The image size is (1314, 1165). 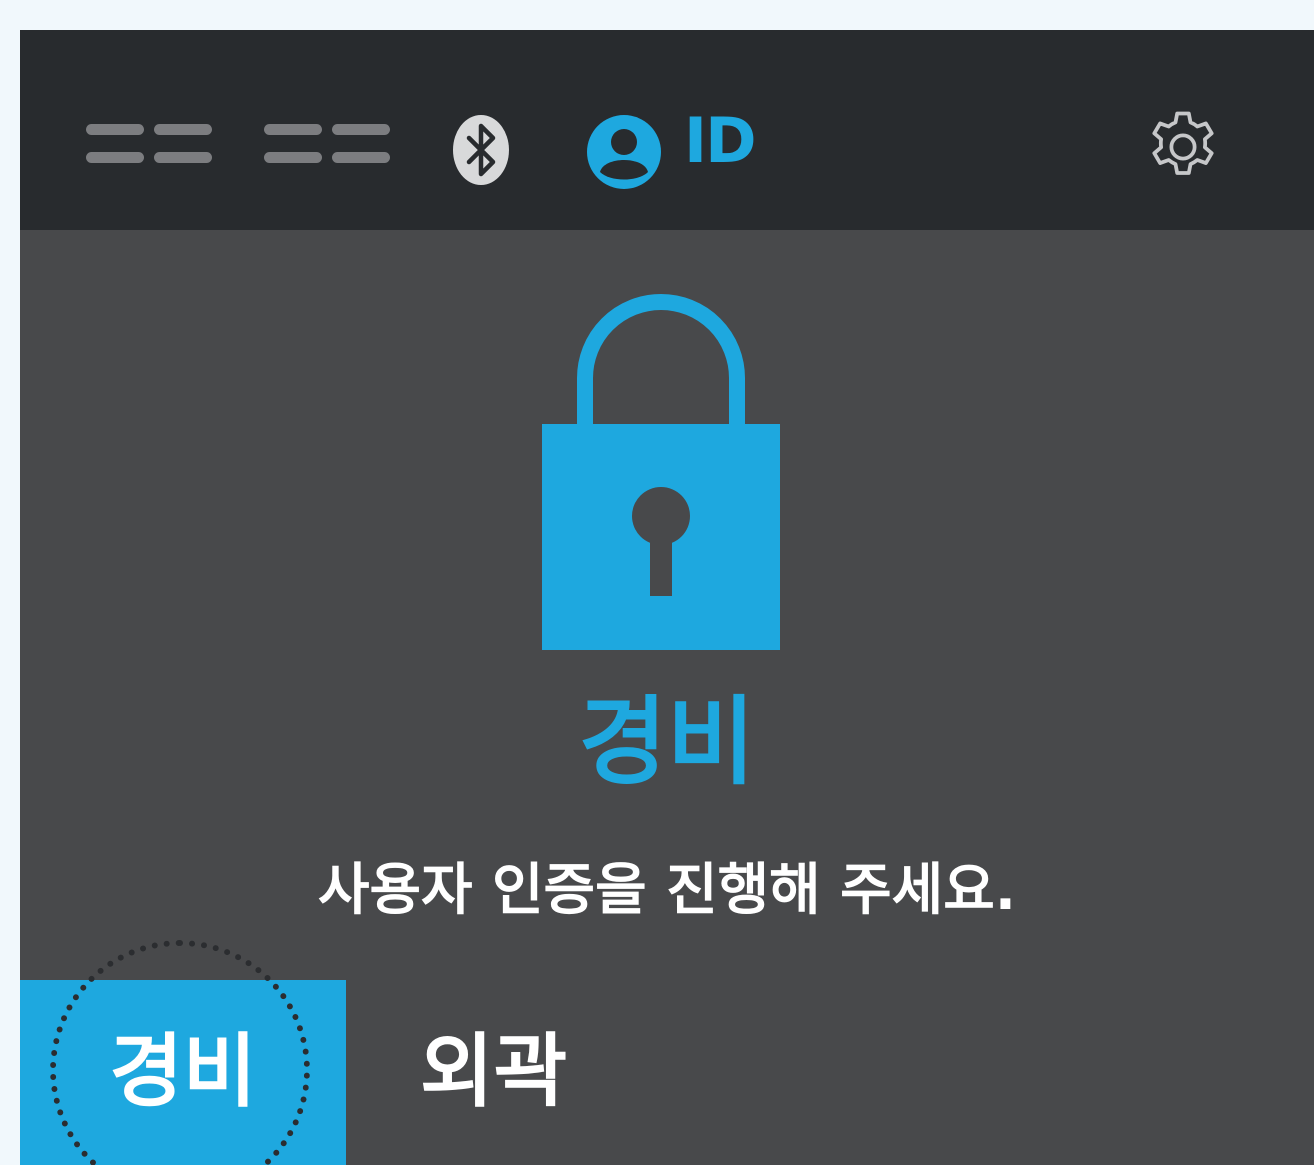 What do you see at coordinates (661, 469) in the screenshot?
I see `lock-icon` at bounding box center [661, 469].